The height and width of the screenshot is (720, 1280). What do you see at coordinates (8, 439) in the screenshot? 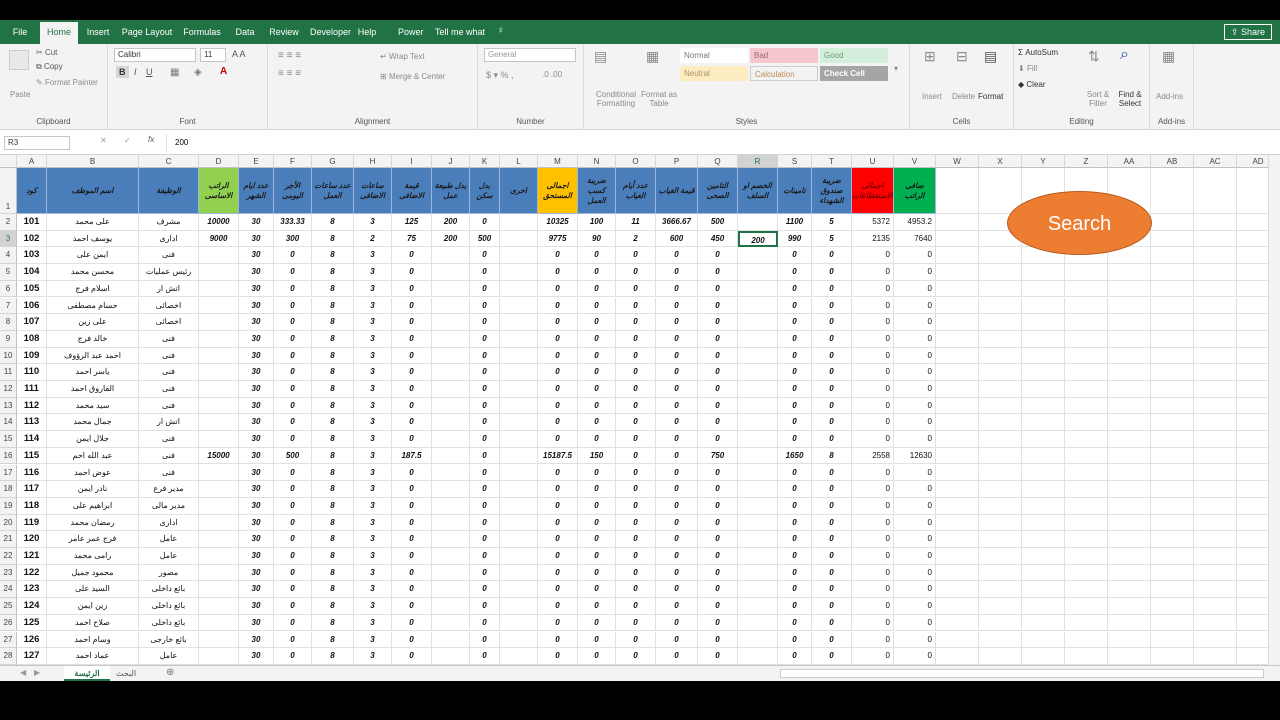
I see `row-header-15: 15` at bounding box center [8, 439].